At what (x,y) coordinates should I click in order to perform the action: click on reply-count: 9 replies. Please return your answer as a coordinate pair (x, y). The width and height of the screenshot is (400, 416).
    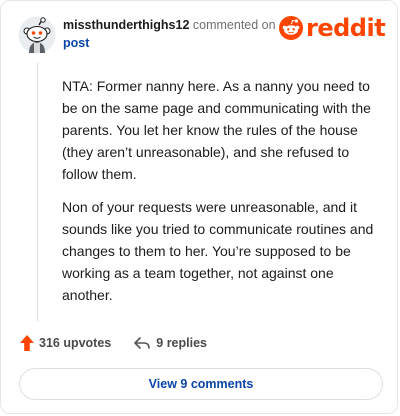
    Looking at the image, I should click on (181, 343).